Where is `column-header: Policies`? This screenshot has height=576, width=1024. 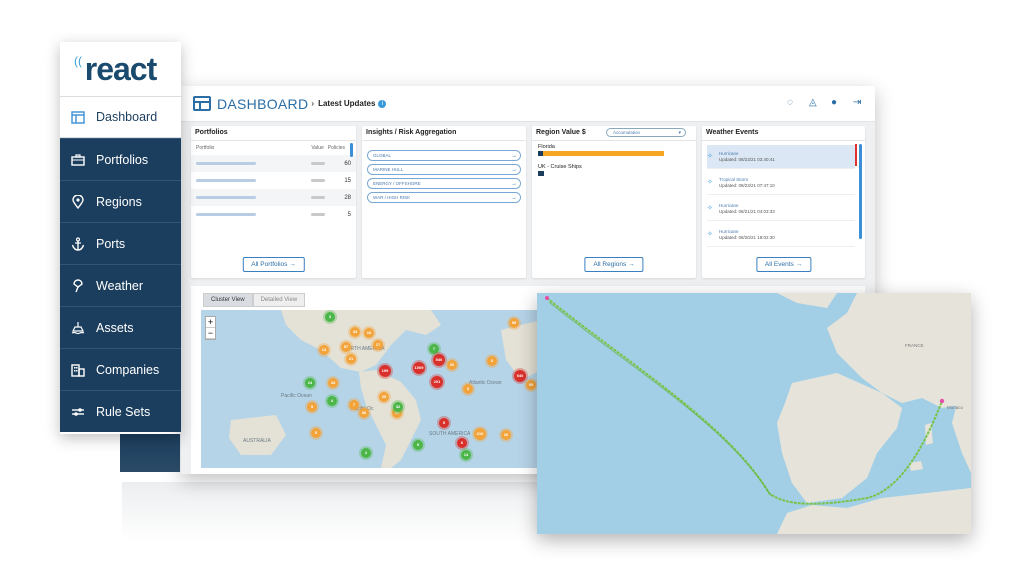 column-header: Policies is located at coordinates (336, 148).